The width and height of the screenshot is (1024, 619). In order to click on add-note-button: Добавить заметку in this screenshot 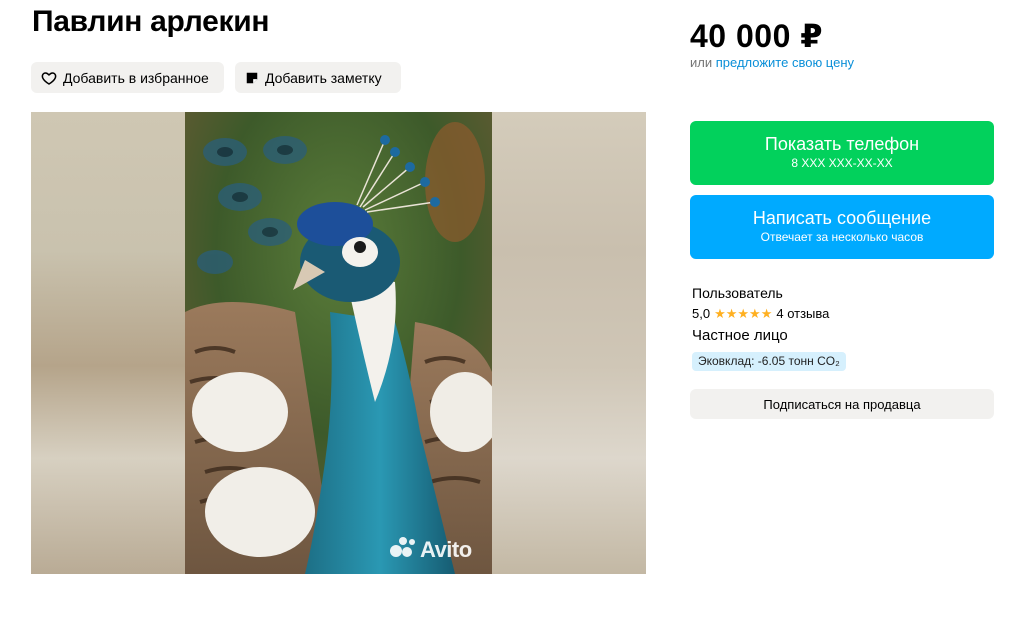, I will do `click(318, 77)`.